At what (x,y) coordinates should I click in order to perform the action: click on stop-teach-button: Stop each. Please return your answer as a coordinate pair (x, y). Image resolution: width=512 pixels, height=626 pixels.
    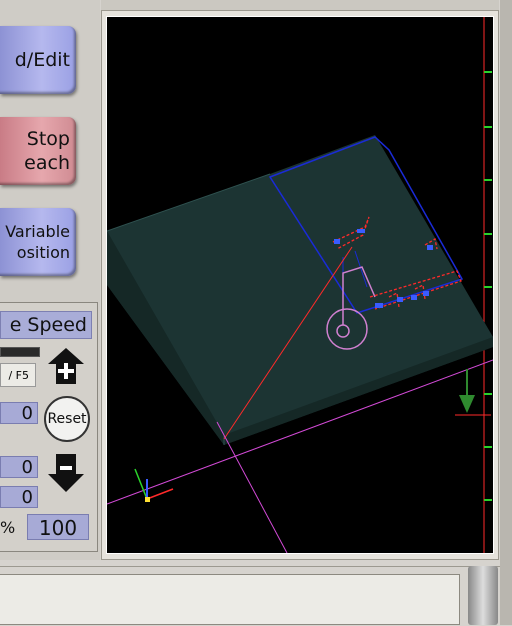
    Looking at the image, I should click on (38, 151).